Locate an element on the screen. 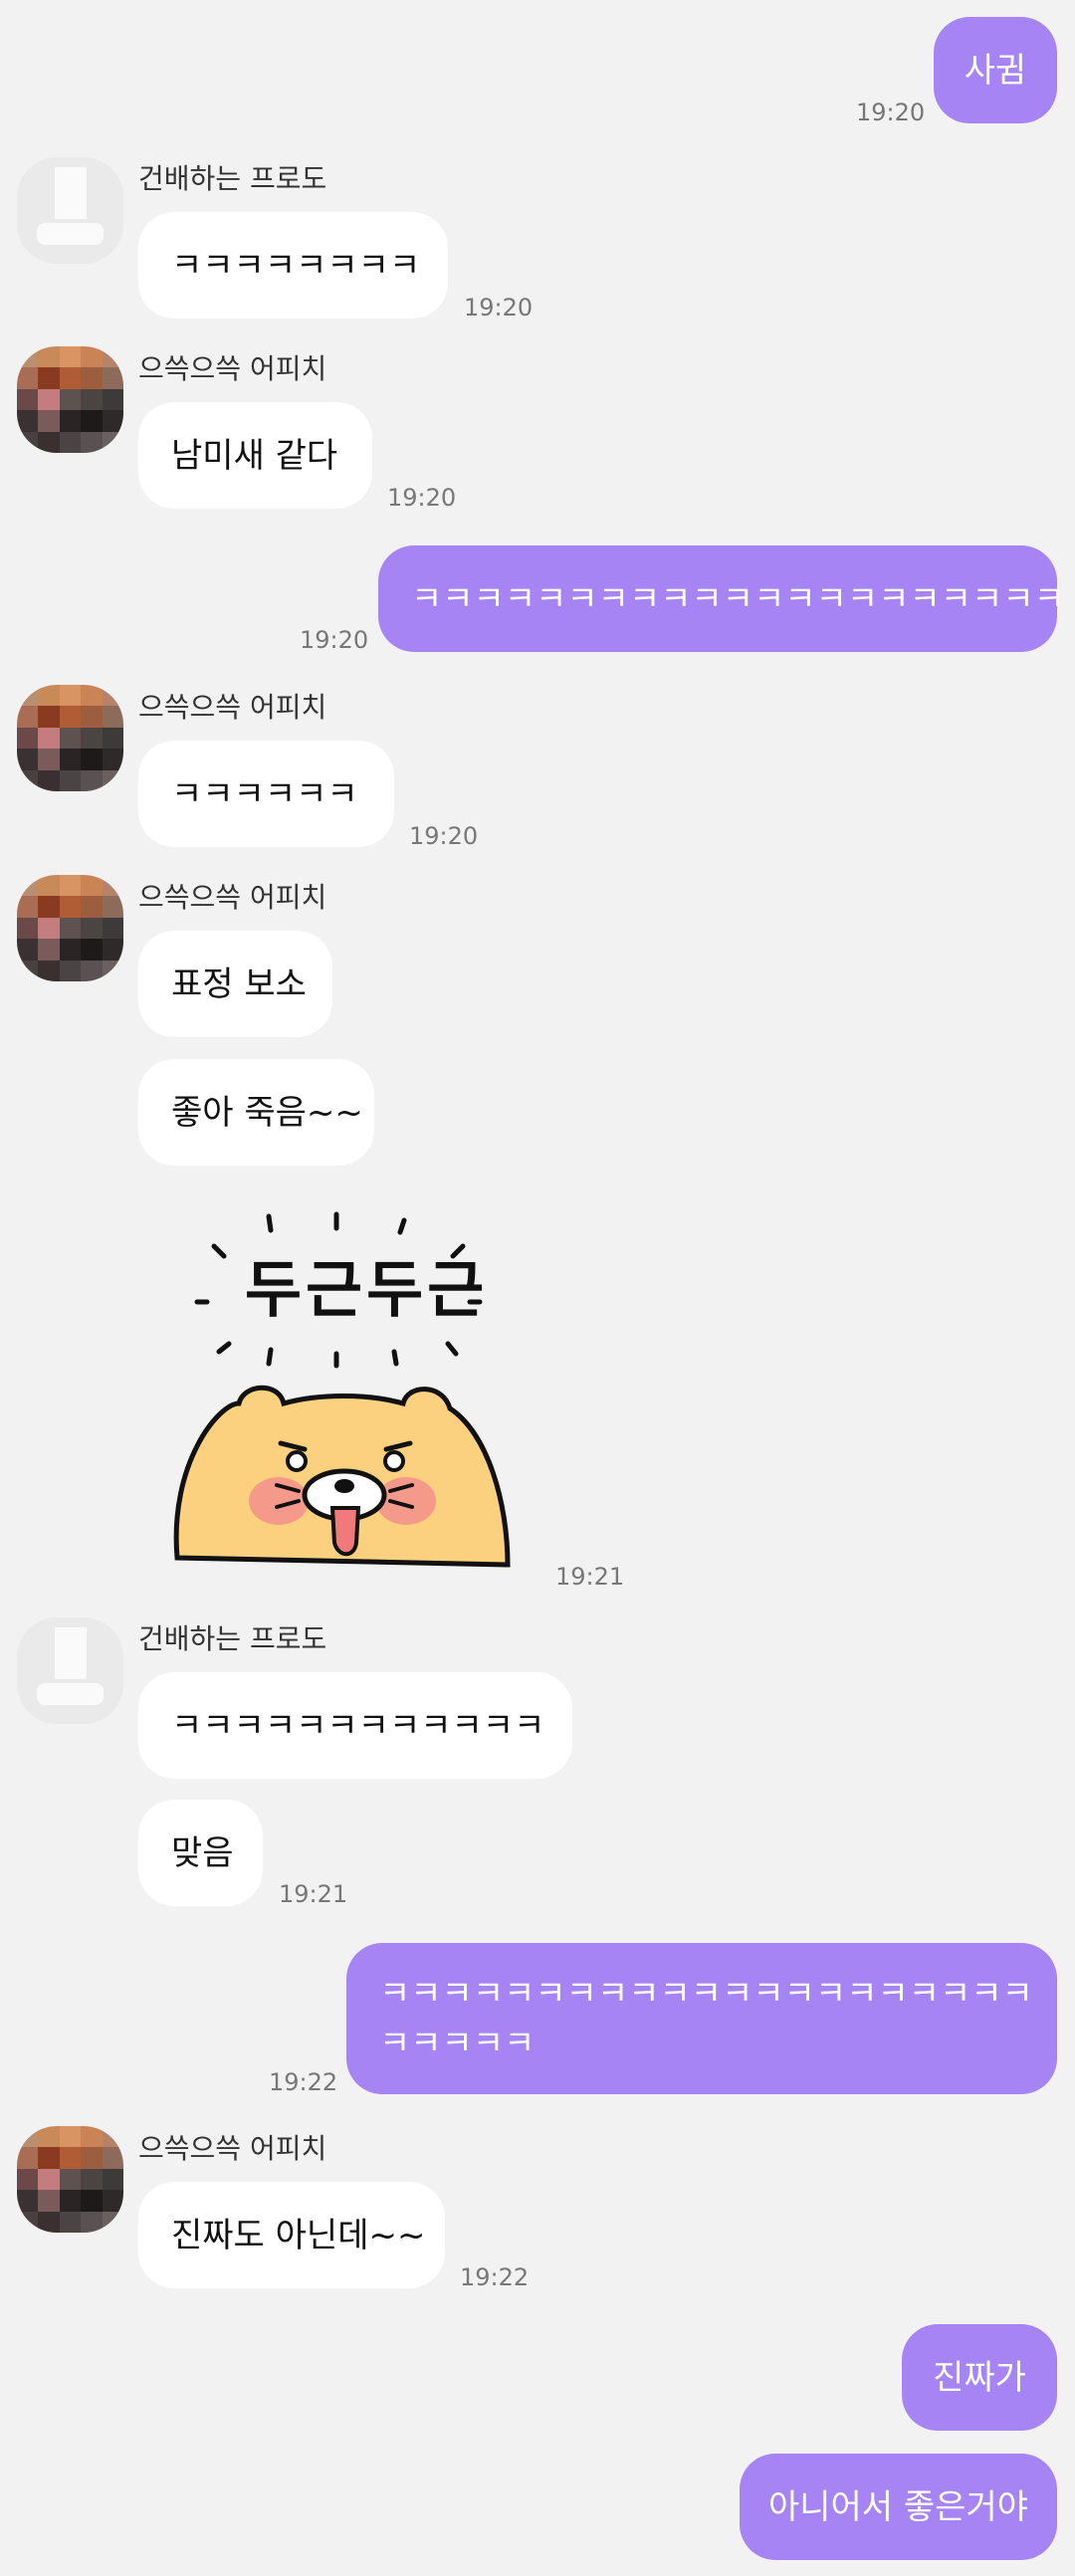 The width and height of the screenshot is (1075, 2576). incoming-message-bubble: 맞음 is located at coordinates (201, 1853).